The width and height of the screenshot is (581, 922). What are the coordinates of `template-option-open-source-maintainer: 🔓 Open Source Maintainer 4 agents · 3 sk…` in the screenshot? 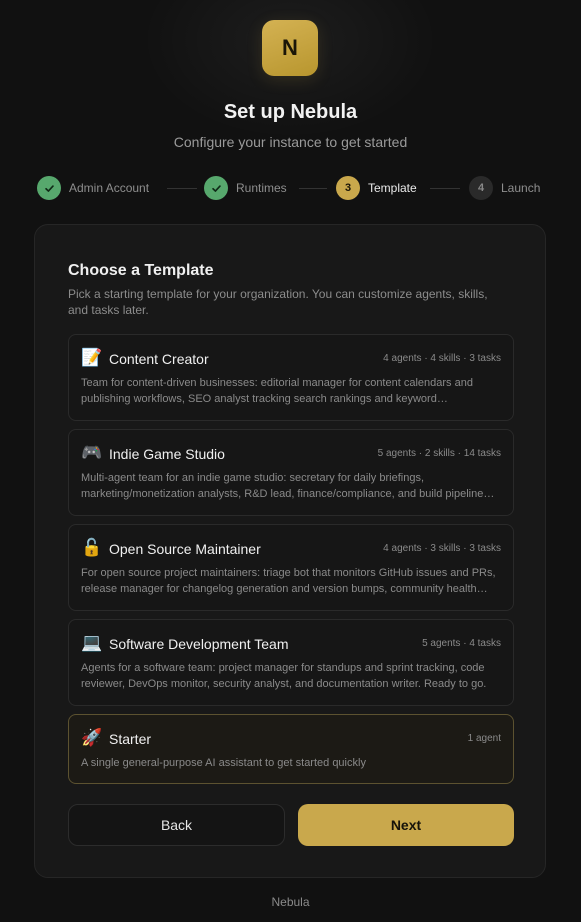 It's located at (291, 567).